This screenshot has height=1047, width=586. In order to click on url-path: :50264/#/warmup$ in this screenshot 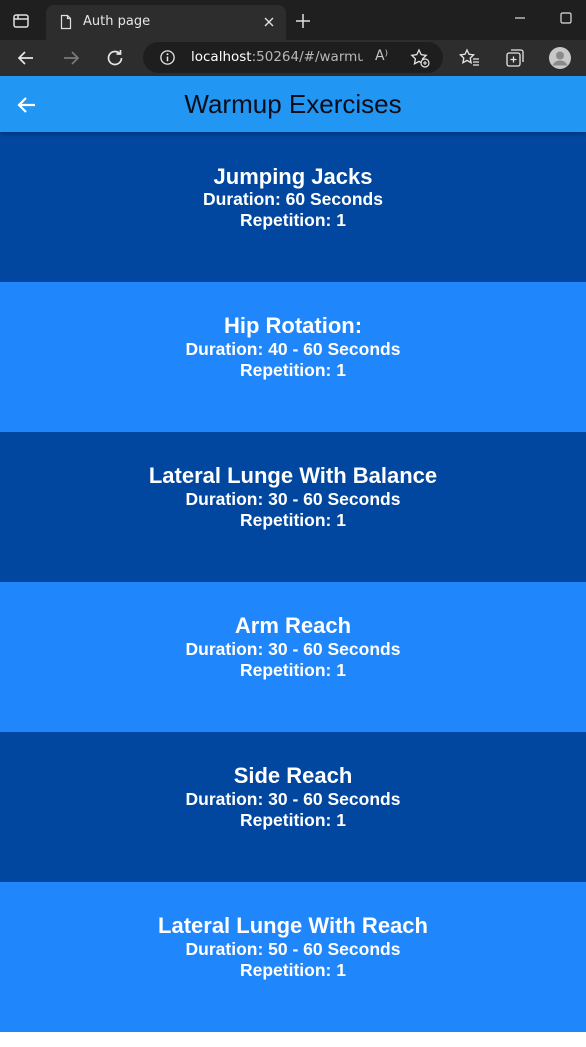, I will do `click(307, 57)`.